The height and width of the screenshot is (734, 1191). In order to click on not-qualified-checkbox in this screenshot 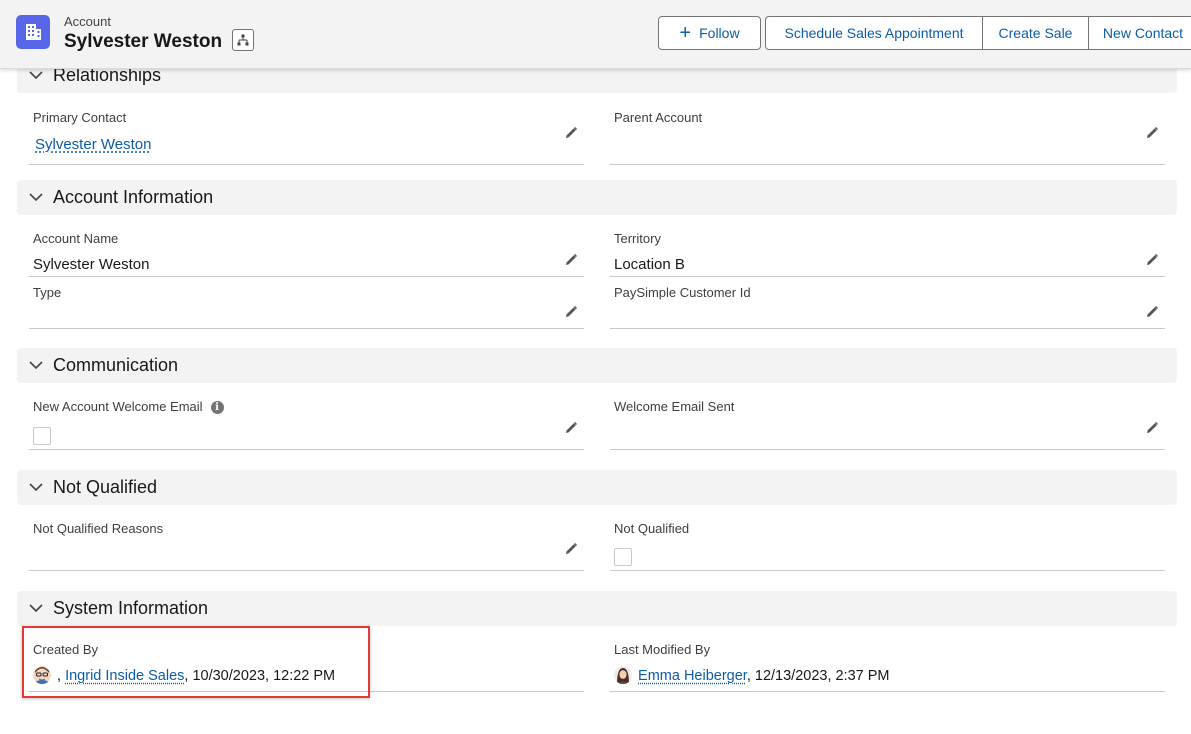, I will do `click(623, 557)`.